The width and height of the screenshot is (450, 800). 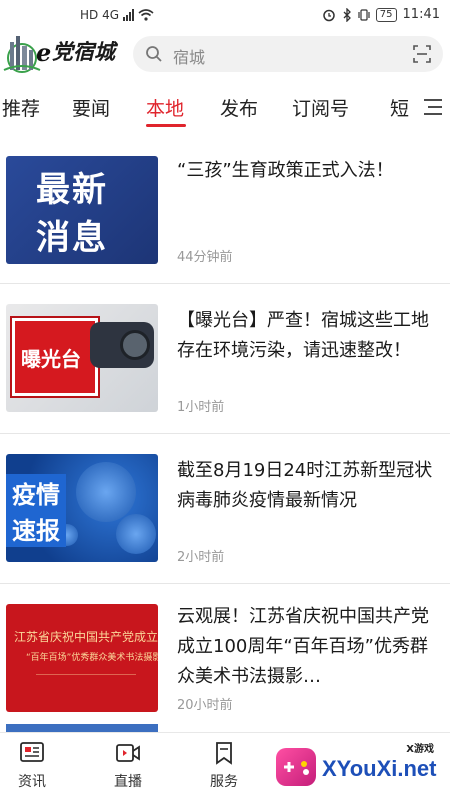 What do you see at coordinates (32, 752) in the screenshot?
I see `news-icon` at bounding box center [32, 752].